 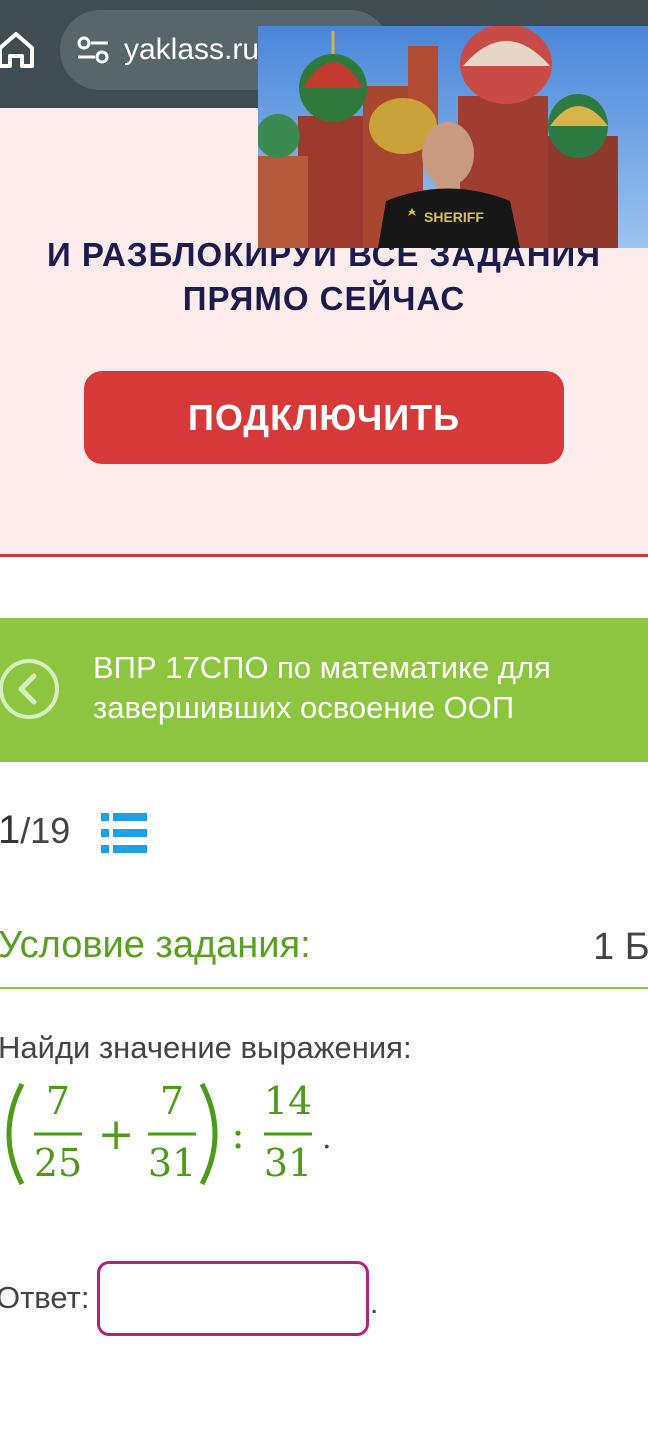 What do you see at coordinates (172, 1163) in the screenshot?
I see `fraction2-denominator: 31` at bounding box center [172, 1163].